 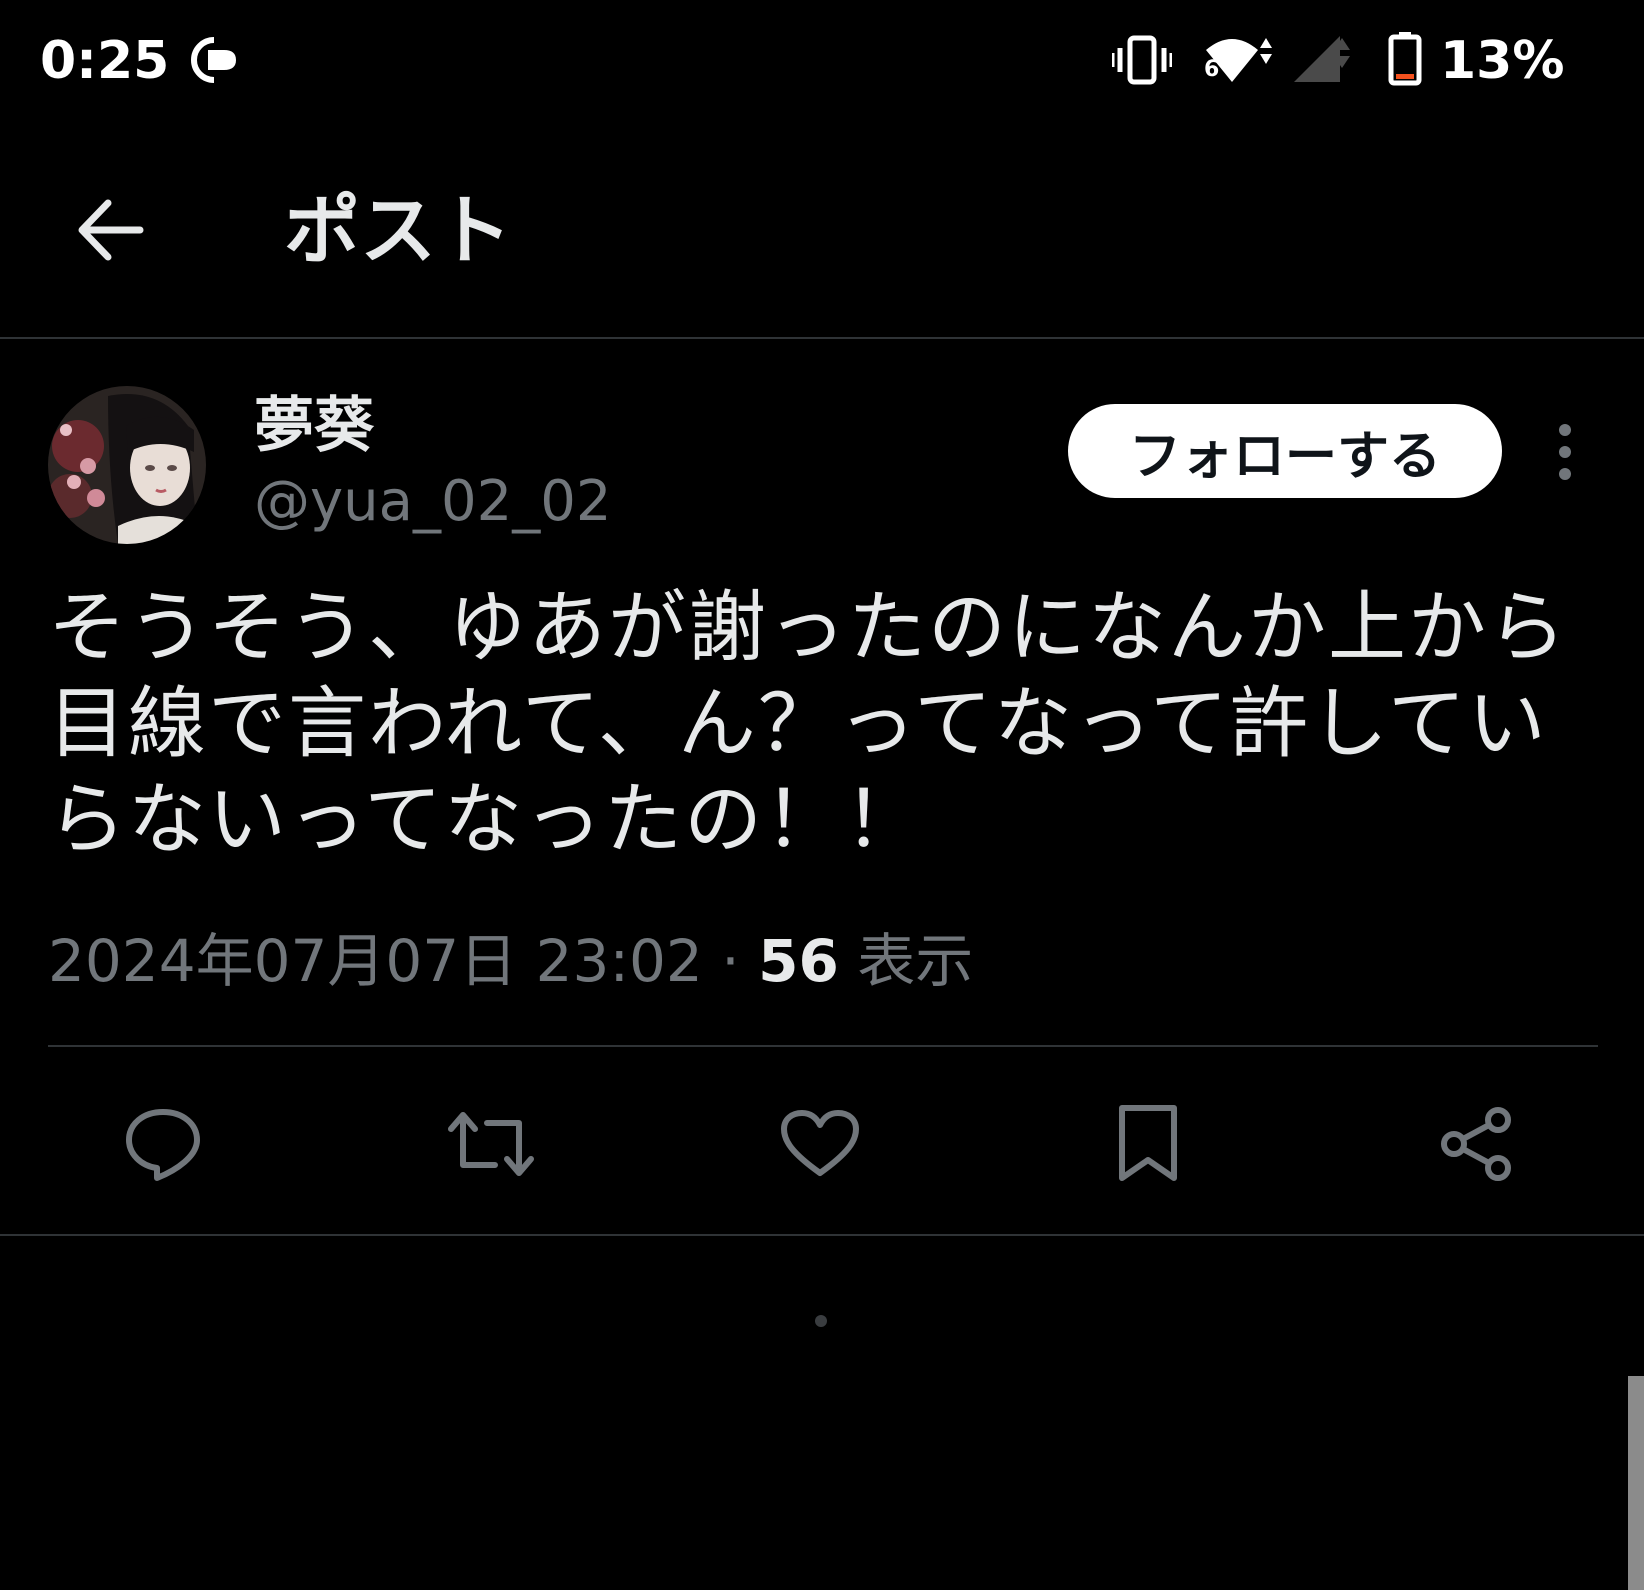 I want to click on repost-icon, so click(x=491, y=1144).